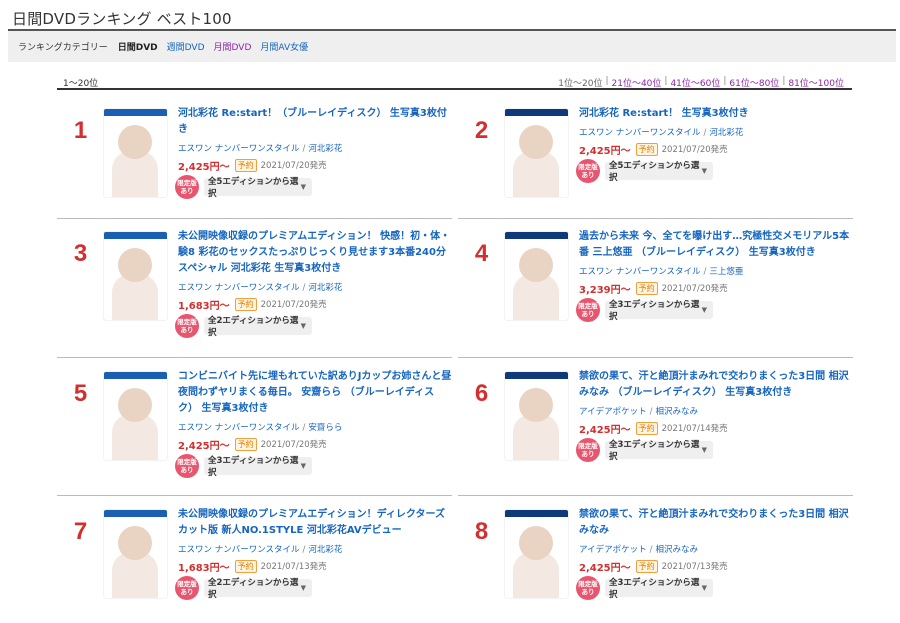 The width and height of the screenshot is (900, 623). What do you see at coordinates (253, 188) in the screenshot?
I see `edition-select-label: 全5エディションから選択` at bounding box center [253, 188].